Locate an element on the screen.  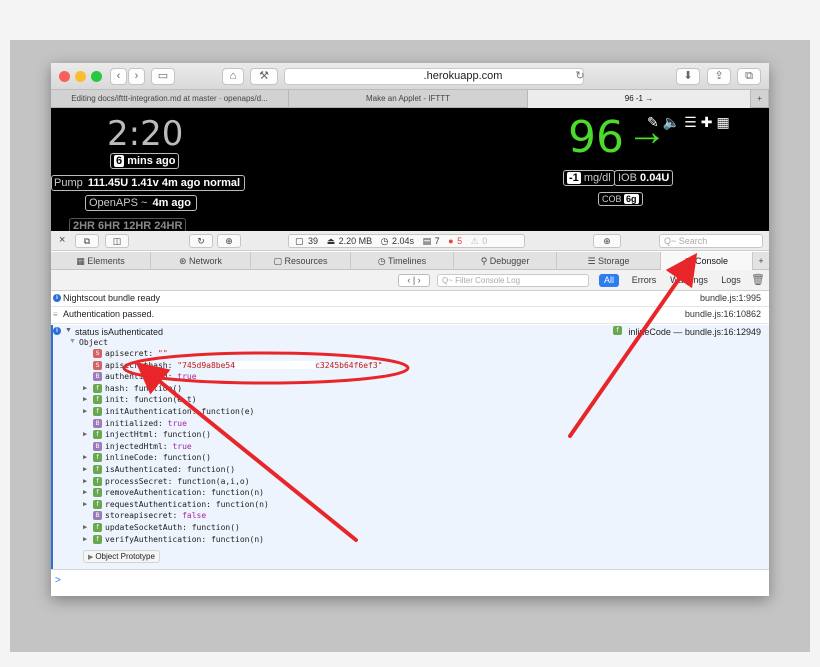
inspect-element-button: ⊕ is located at coordinates (607, 241).